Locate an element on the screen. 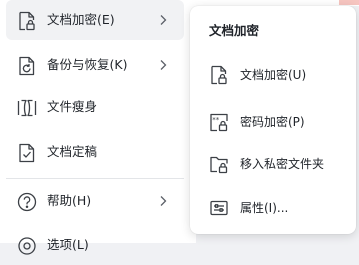 This screenshot has height=265, width=359. submenu-item-label: 文档加密(U) is located at coordinates (273, 75).